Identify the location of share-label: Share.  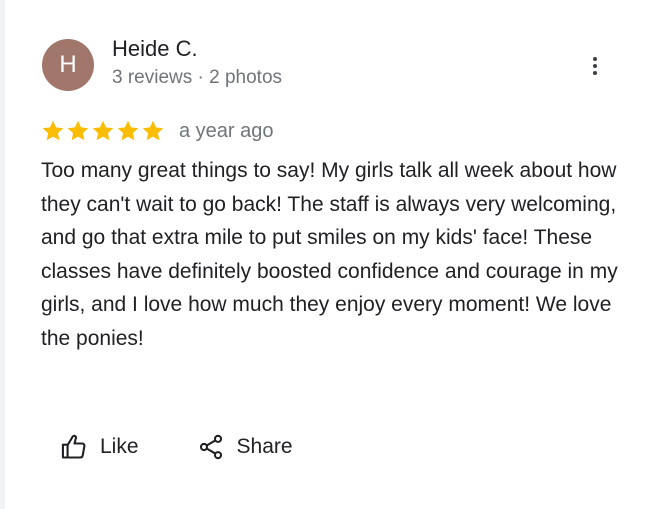
(264, 446).